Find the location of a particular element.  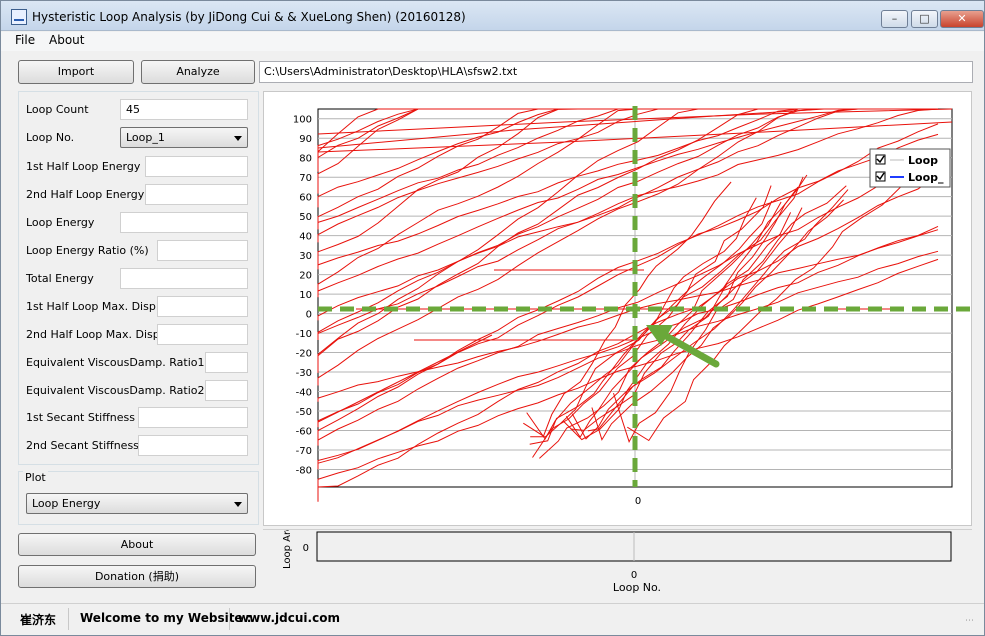

loop-energy-ratio-label: Loop Energy Ratio (%) is located at coordinates (87, 250).